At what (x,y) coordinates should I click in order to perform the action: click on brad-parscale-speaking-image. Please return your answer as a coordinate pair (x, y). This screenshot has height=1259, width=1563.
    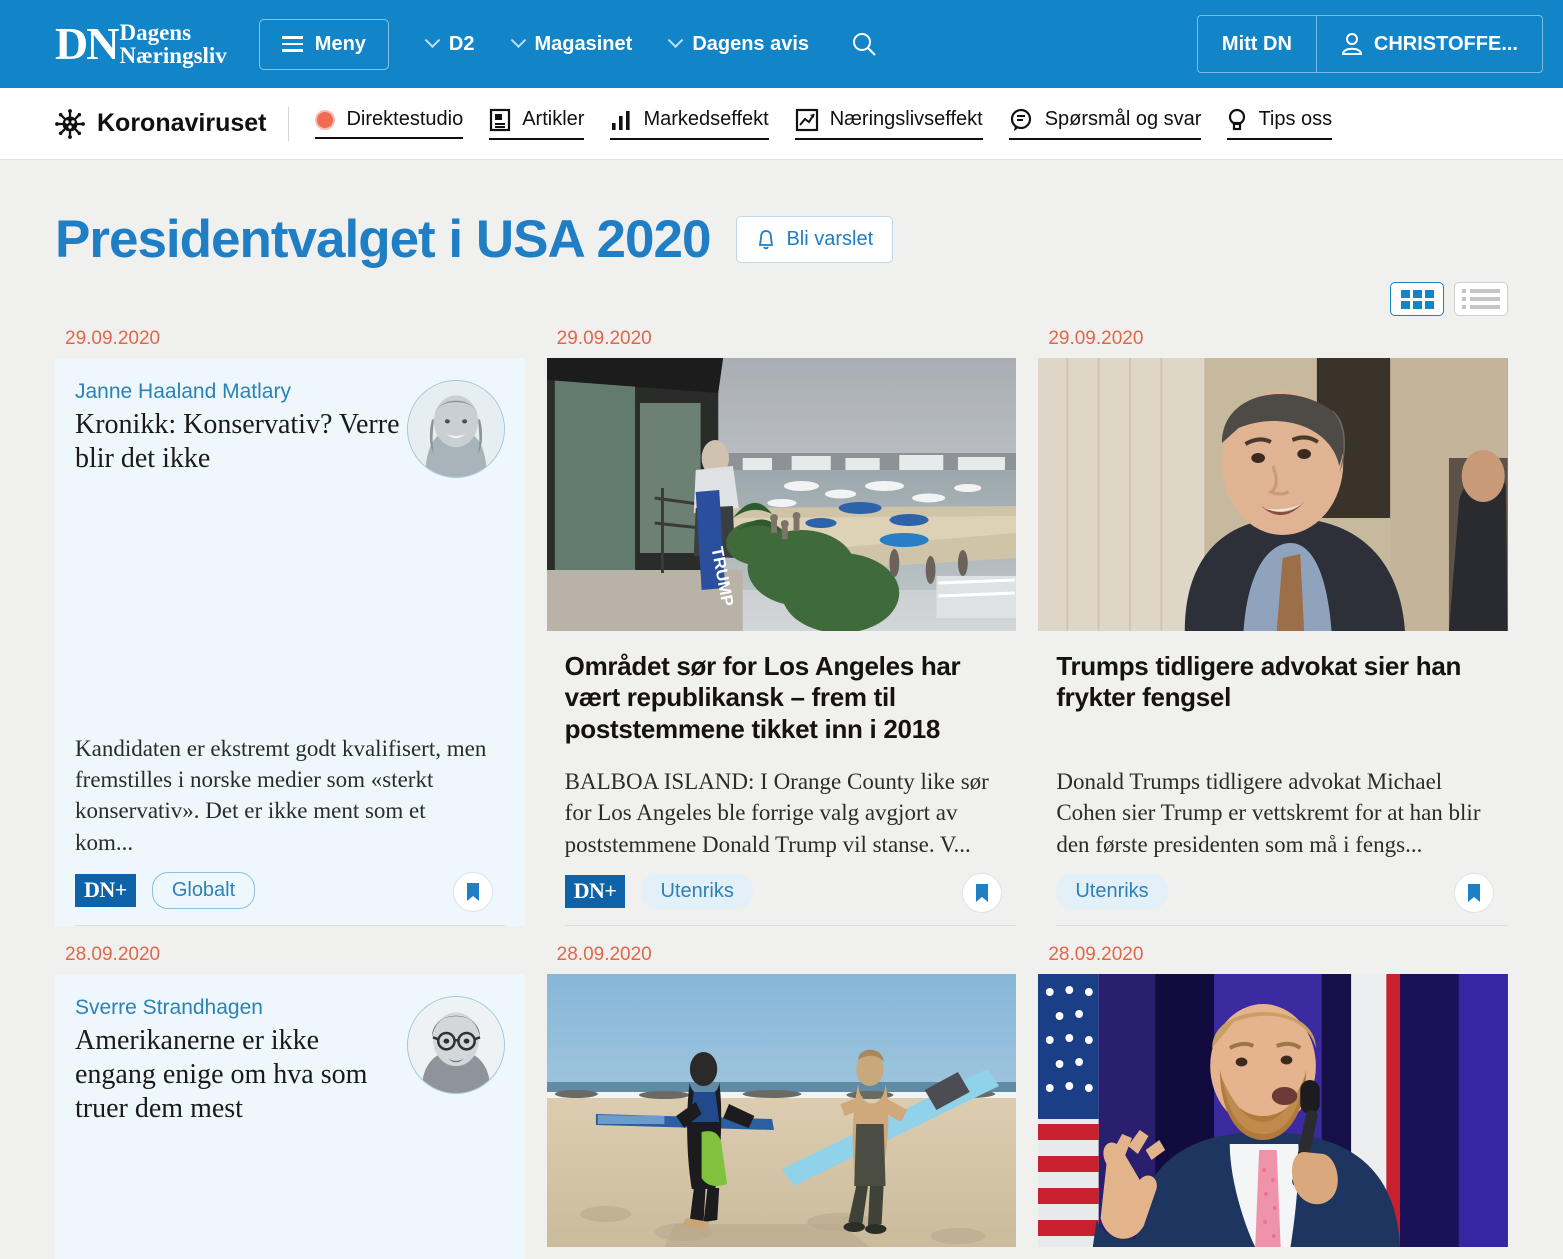
    Looking at the image, I should click on (1273, 1110).